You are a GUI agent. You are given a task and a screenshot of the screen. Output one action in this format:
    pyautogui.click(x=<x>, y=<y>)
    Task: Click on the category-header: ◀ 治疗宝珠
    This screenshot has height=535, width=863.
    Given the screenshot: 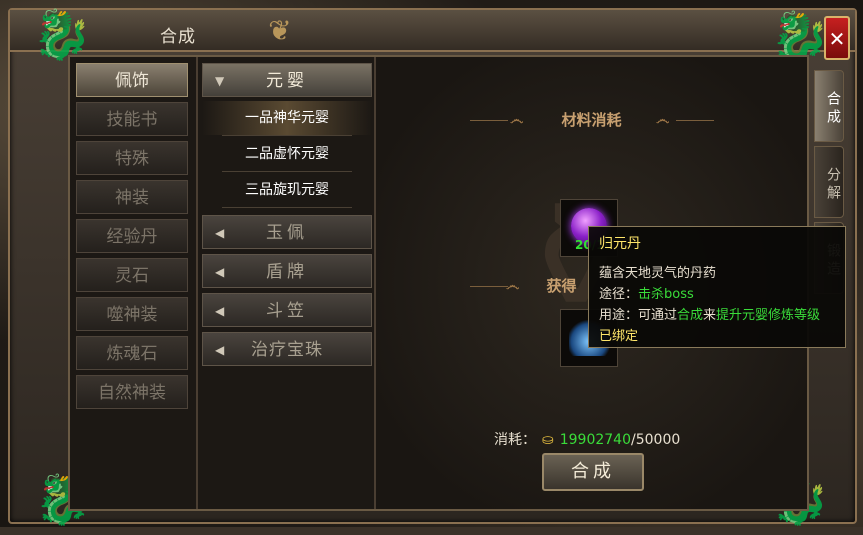 What is the action you would take?
    pyautogui.click(x=287, y=349)
    